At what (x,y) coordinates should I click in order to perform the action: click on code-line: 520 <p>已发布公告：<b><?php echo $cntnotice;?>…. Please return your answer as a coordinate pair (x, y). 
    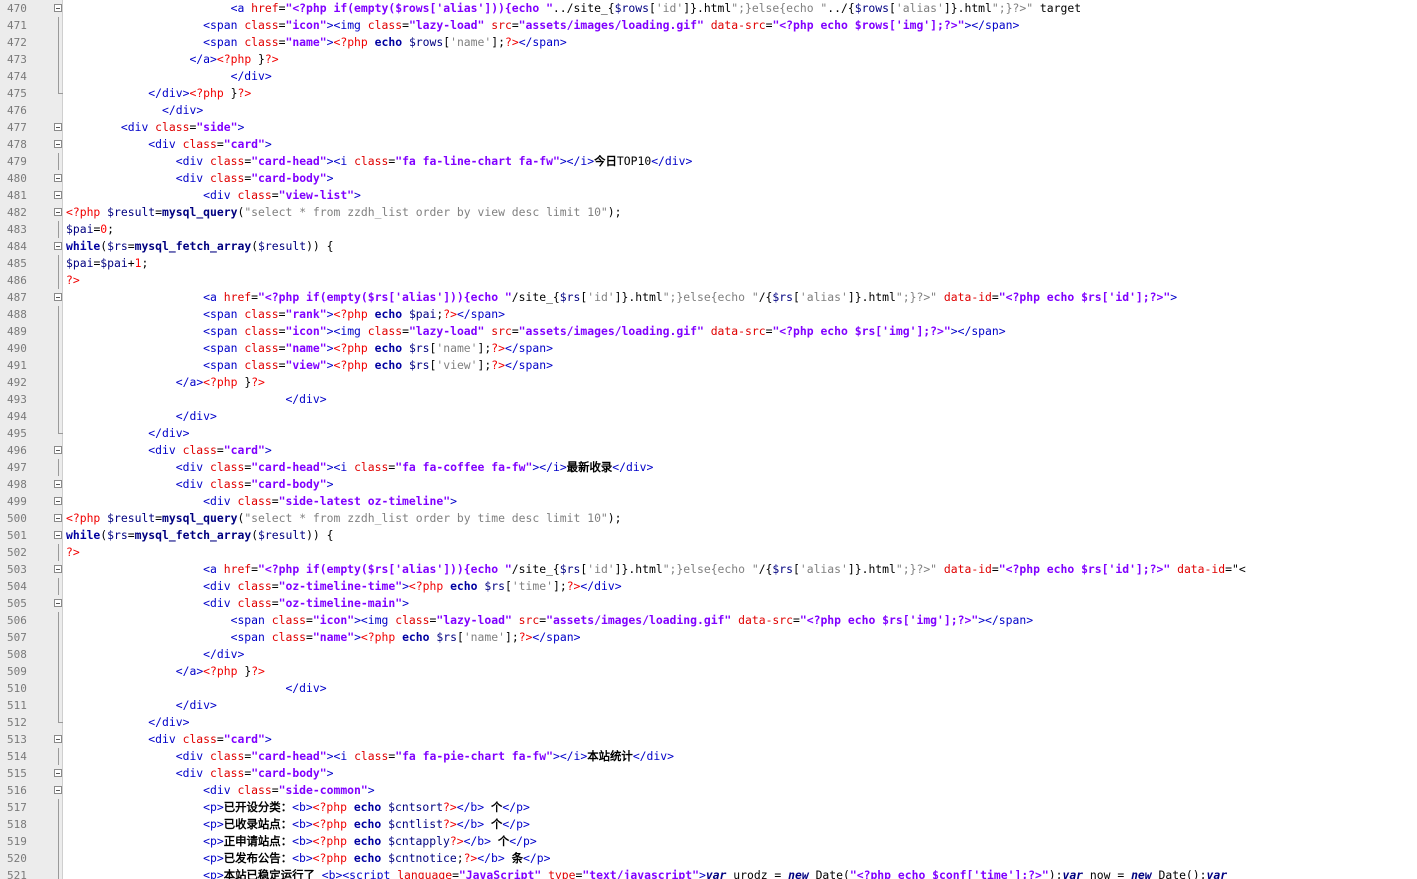
    Looking at the image, I should click on (708, 858).